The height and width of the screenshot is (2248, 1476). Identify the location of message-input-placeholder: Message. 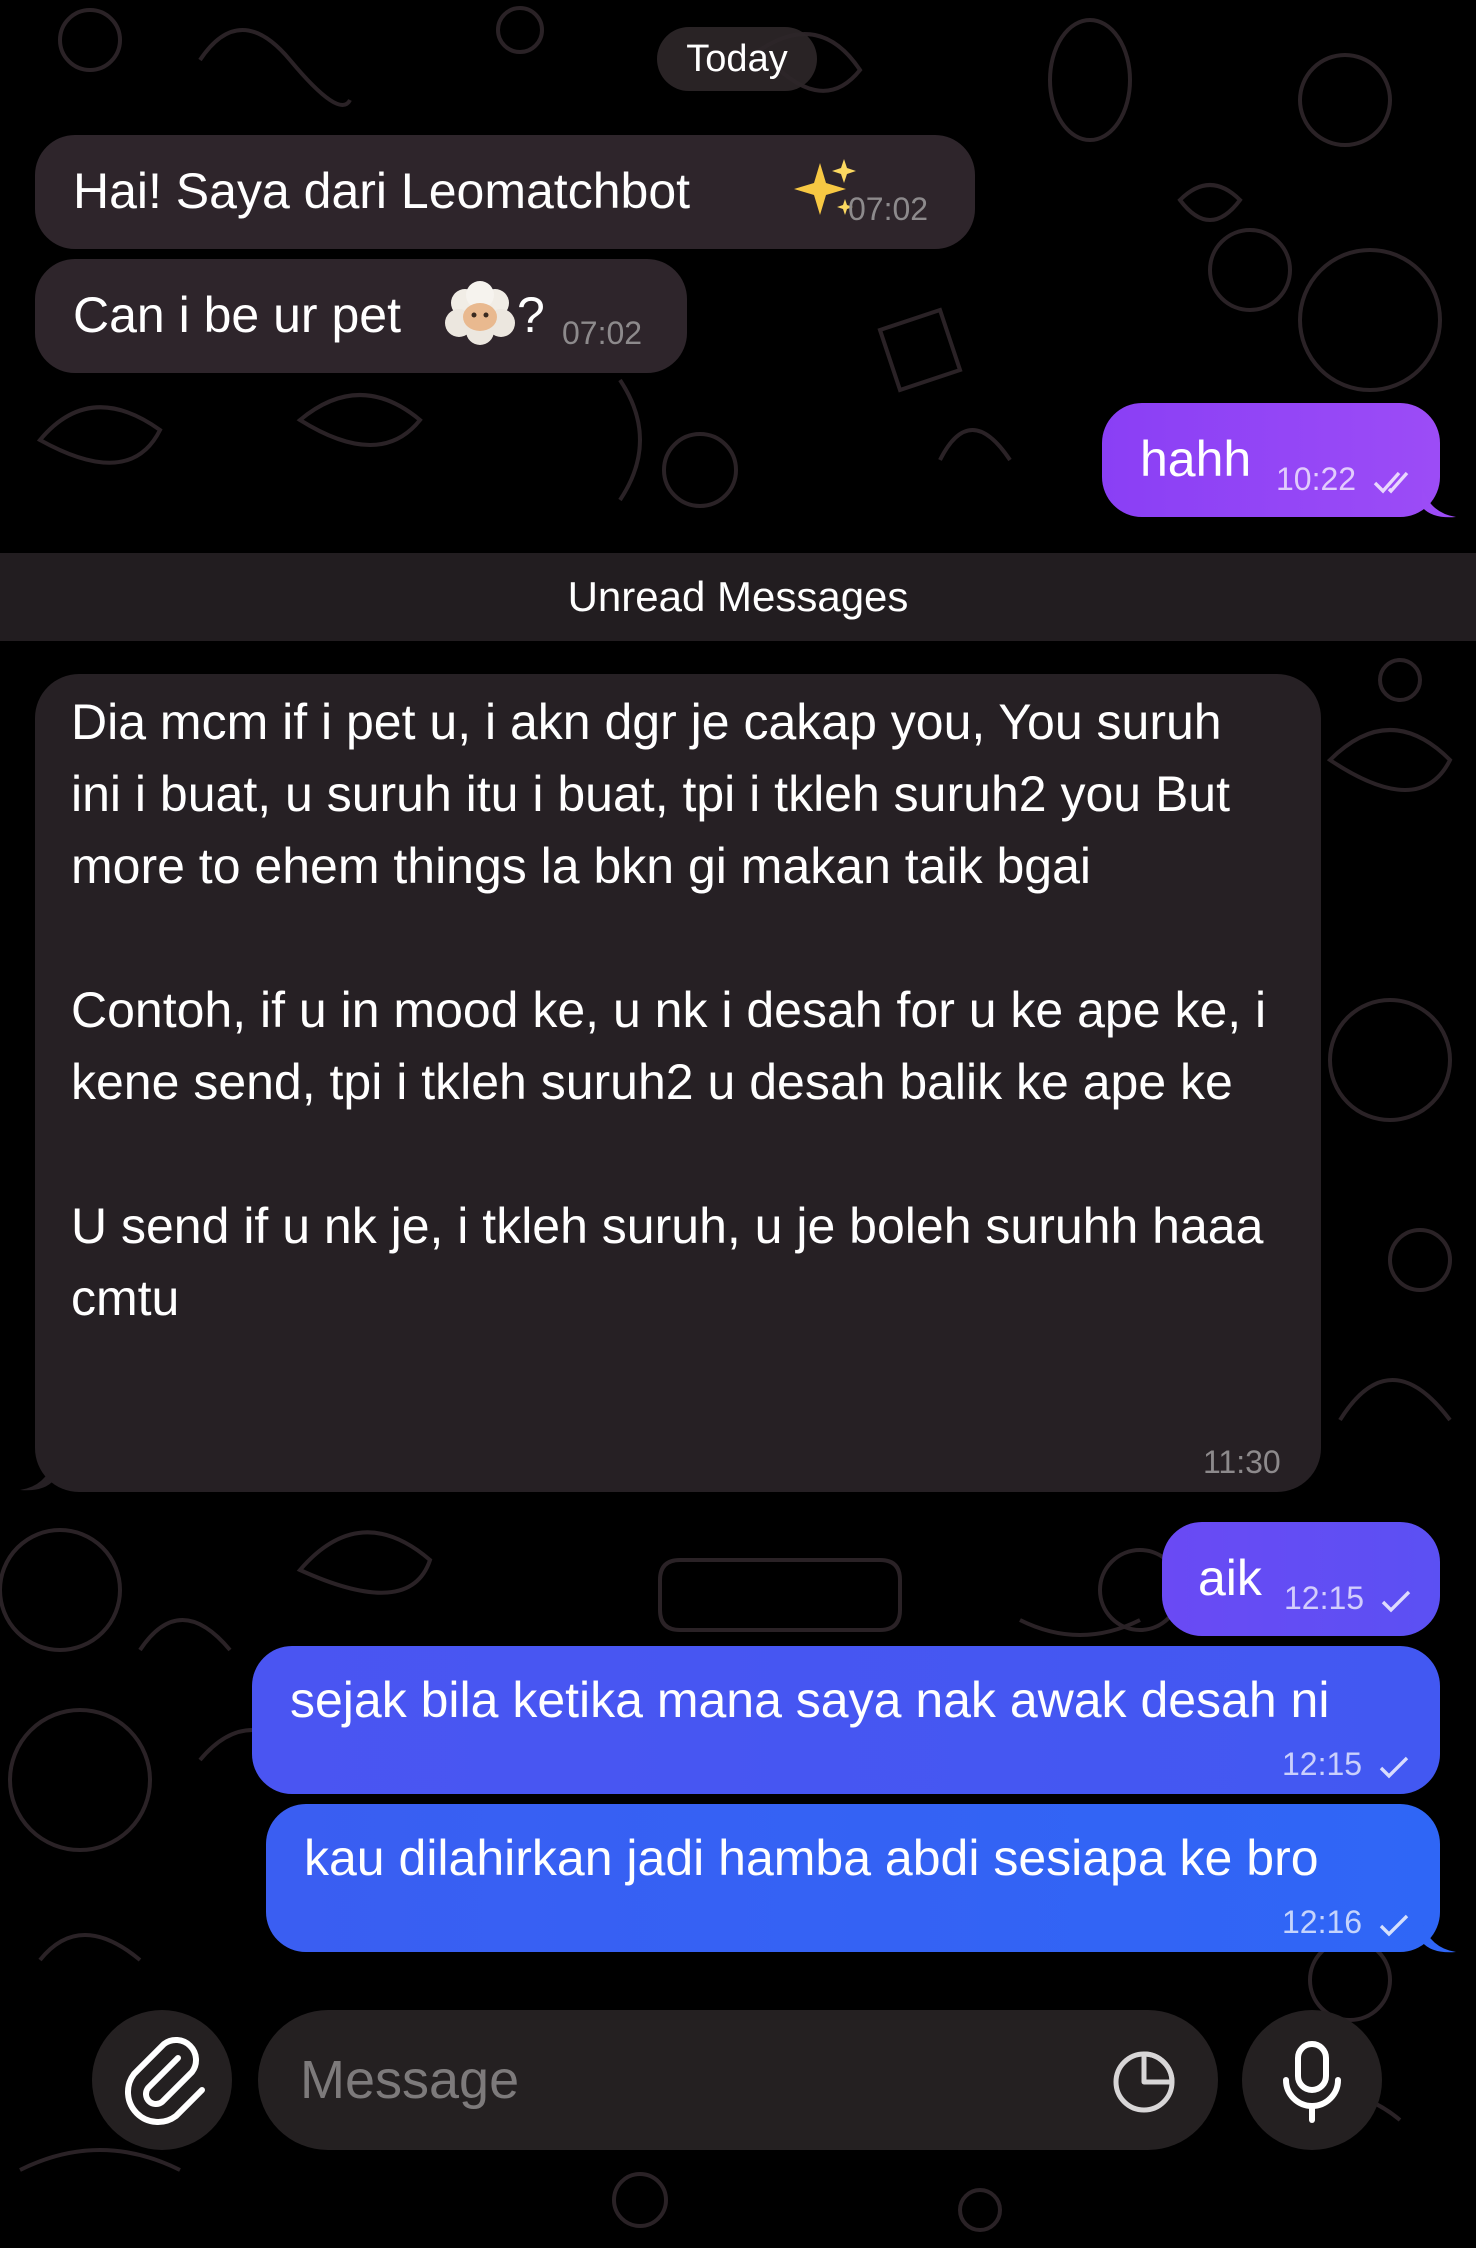
(410, 2080).